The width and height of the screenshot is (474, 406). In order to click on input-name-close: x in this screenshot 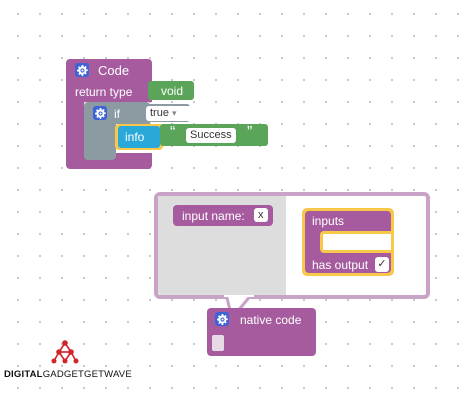, I will do `click(261, 215)`.